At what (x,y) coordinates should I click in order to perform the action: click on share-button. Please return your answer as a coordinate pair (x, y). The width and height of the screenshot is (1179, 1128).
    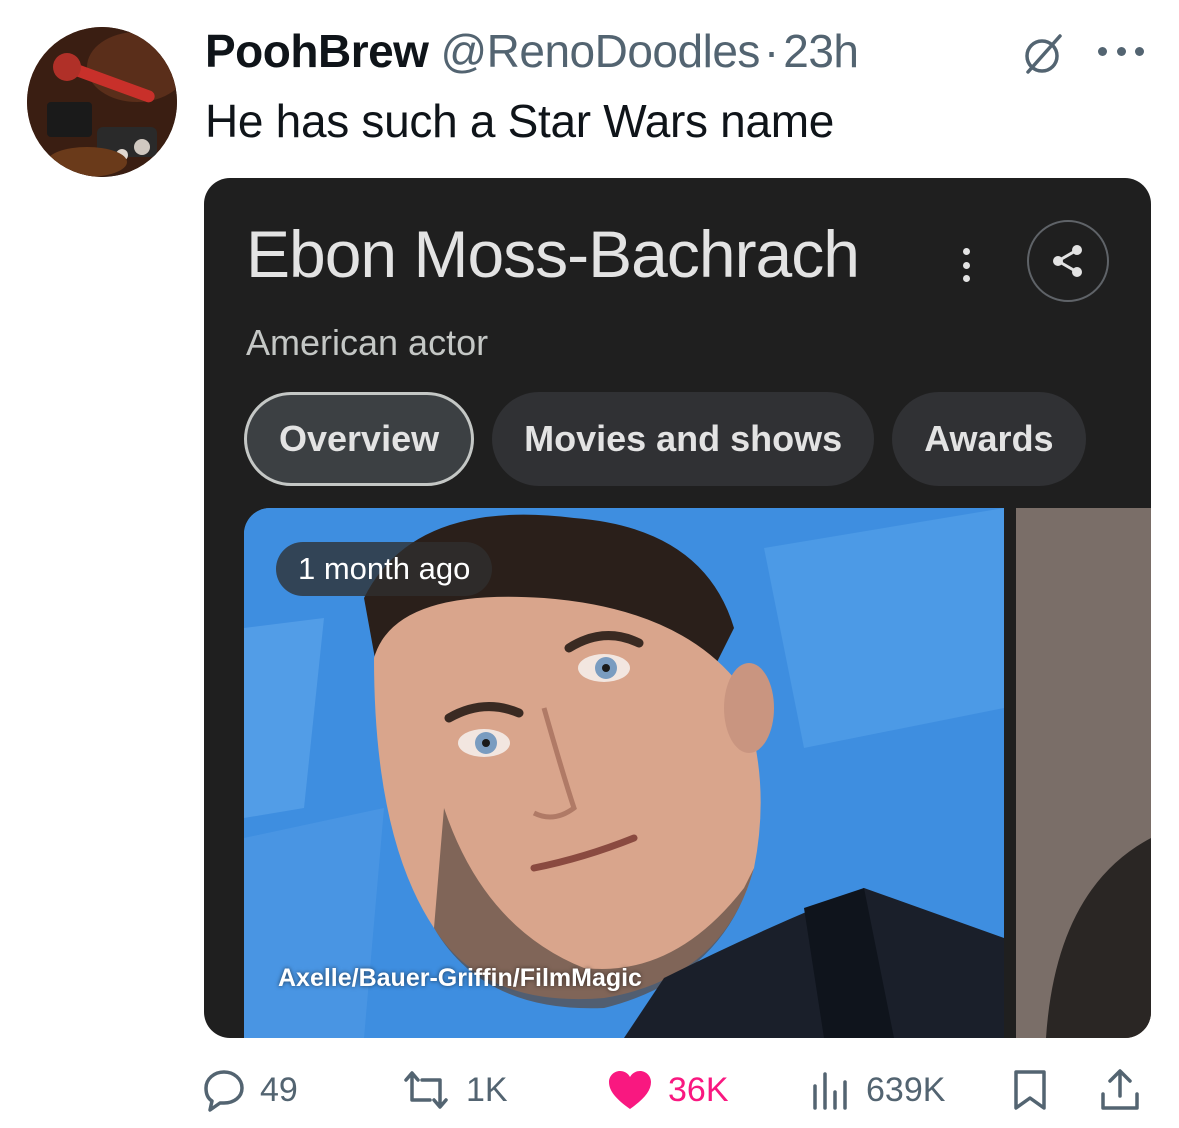
    Looking at the image, I should click on (1068, 261).